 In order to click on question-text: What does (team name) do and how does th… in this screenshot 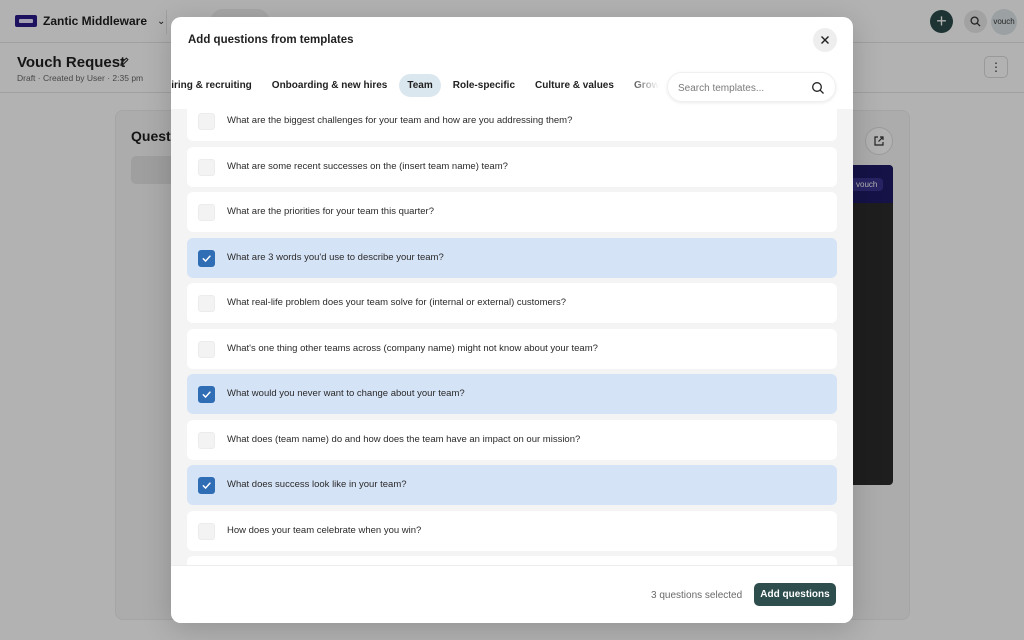, I will do `click(404, 439)`.